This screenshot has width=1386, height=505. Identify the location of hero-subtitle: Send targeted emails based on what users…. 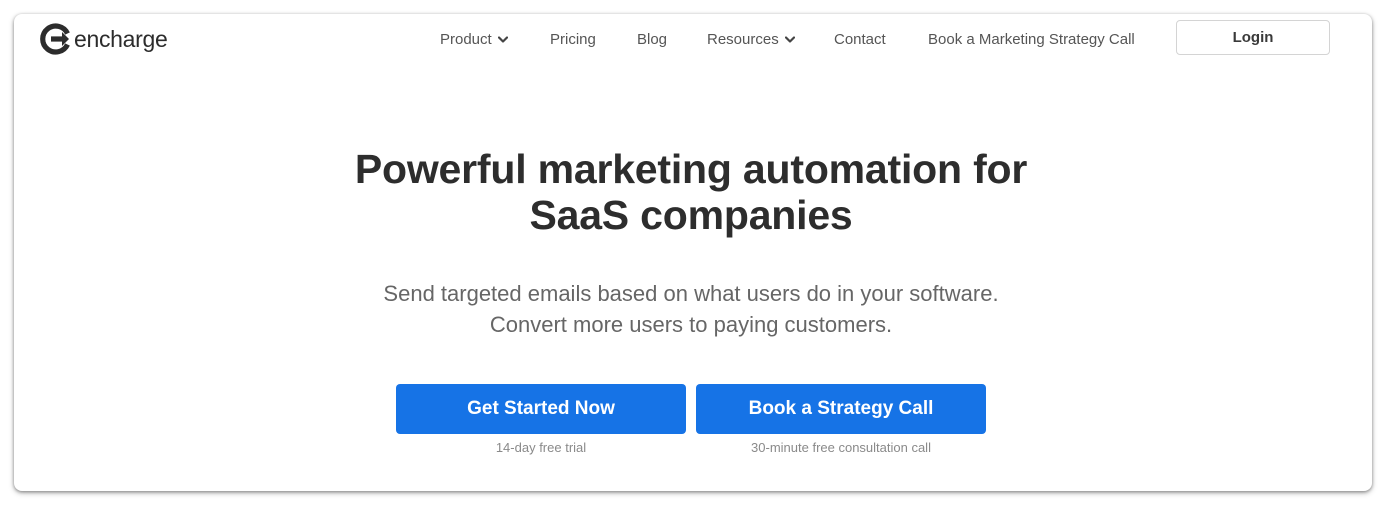
(691, 309).